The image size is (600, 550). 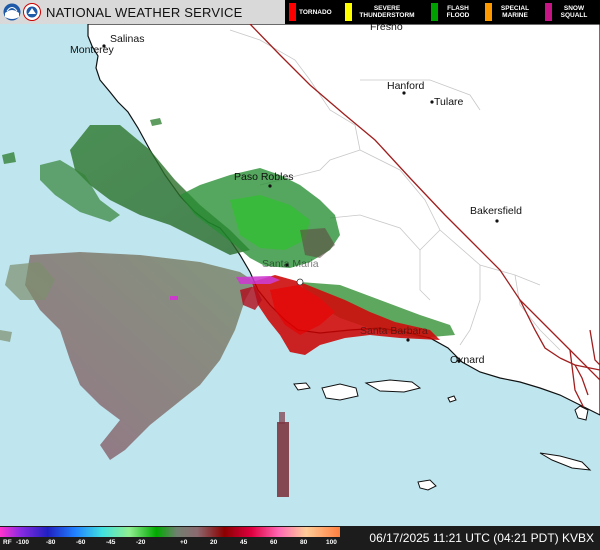 What do you see at coordinates (144, 12) in the screenshot?
I see `page-title: NATIONAL WEATHER SERVICE` at bounding box center [144, 12].